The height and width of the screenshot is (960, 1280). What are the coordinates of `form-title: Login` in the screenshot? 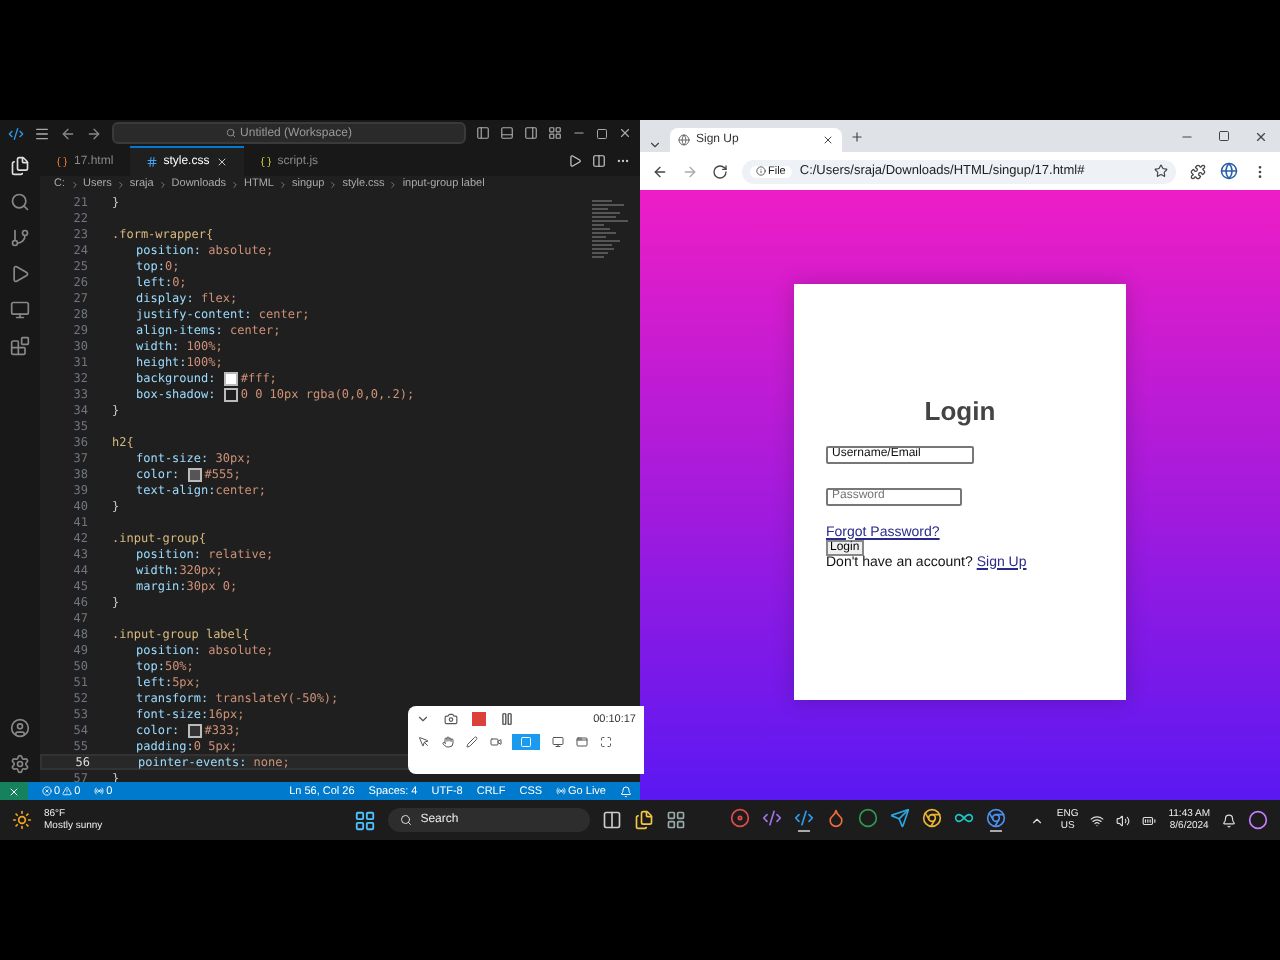 It's located at (960, 410).